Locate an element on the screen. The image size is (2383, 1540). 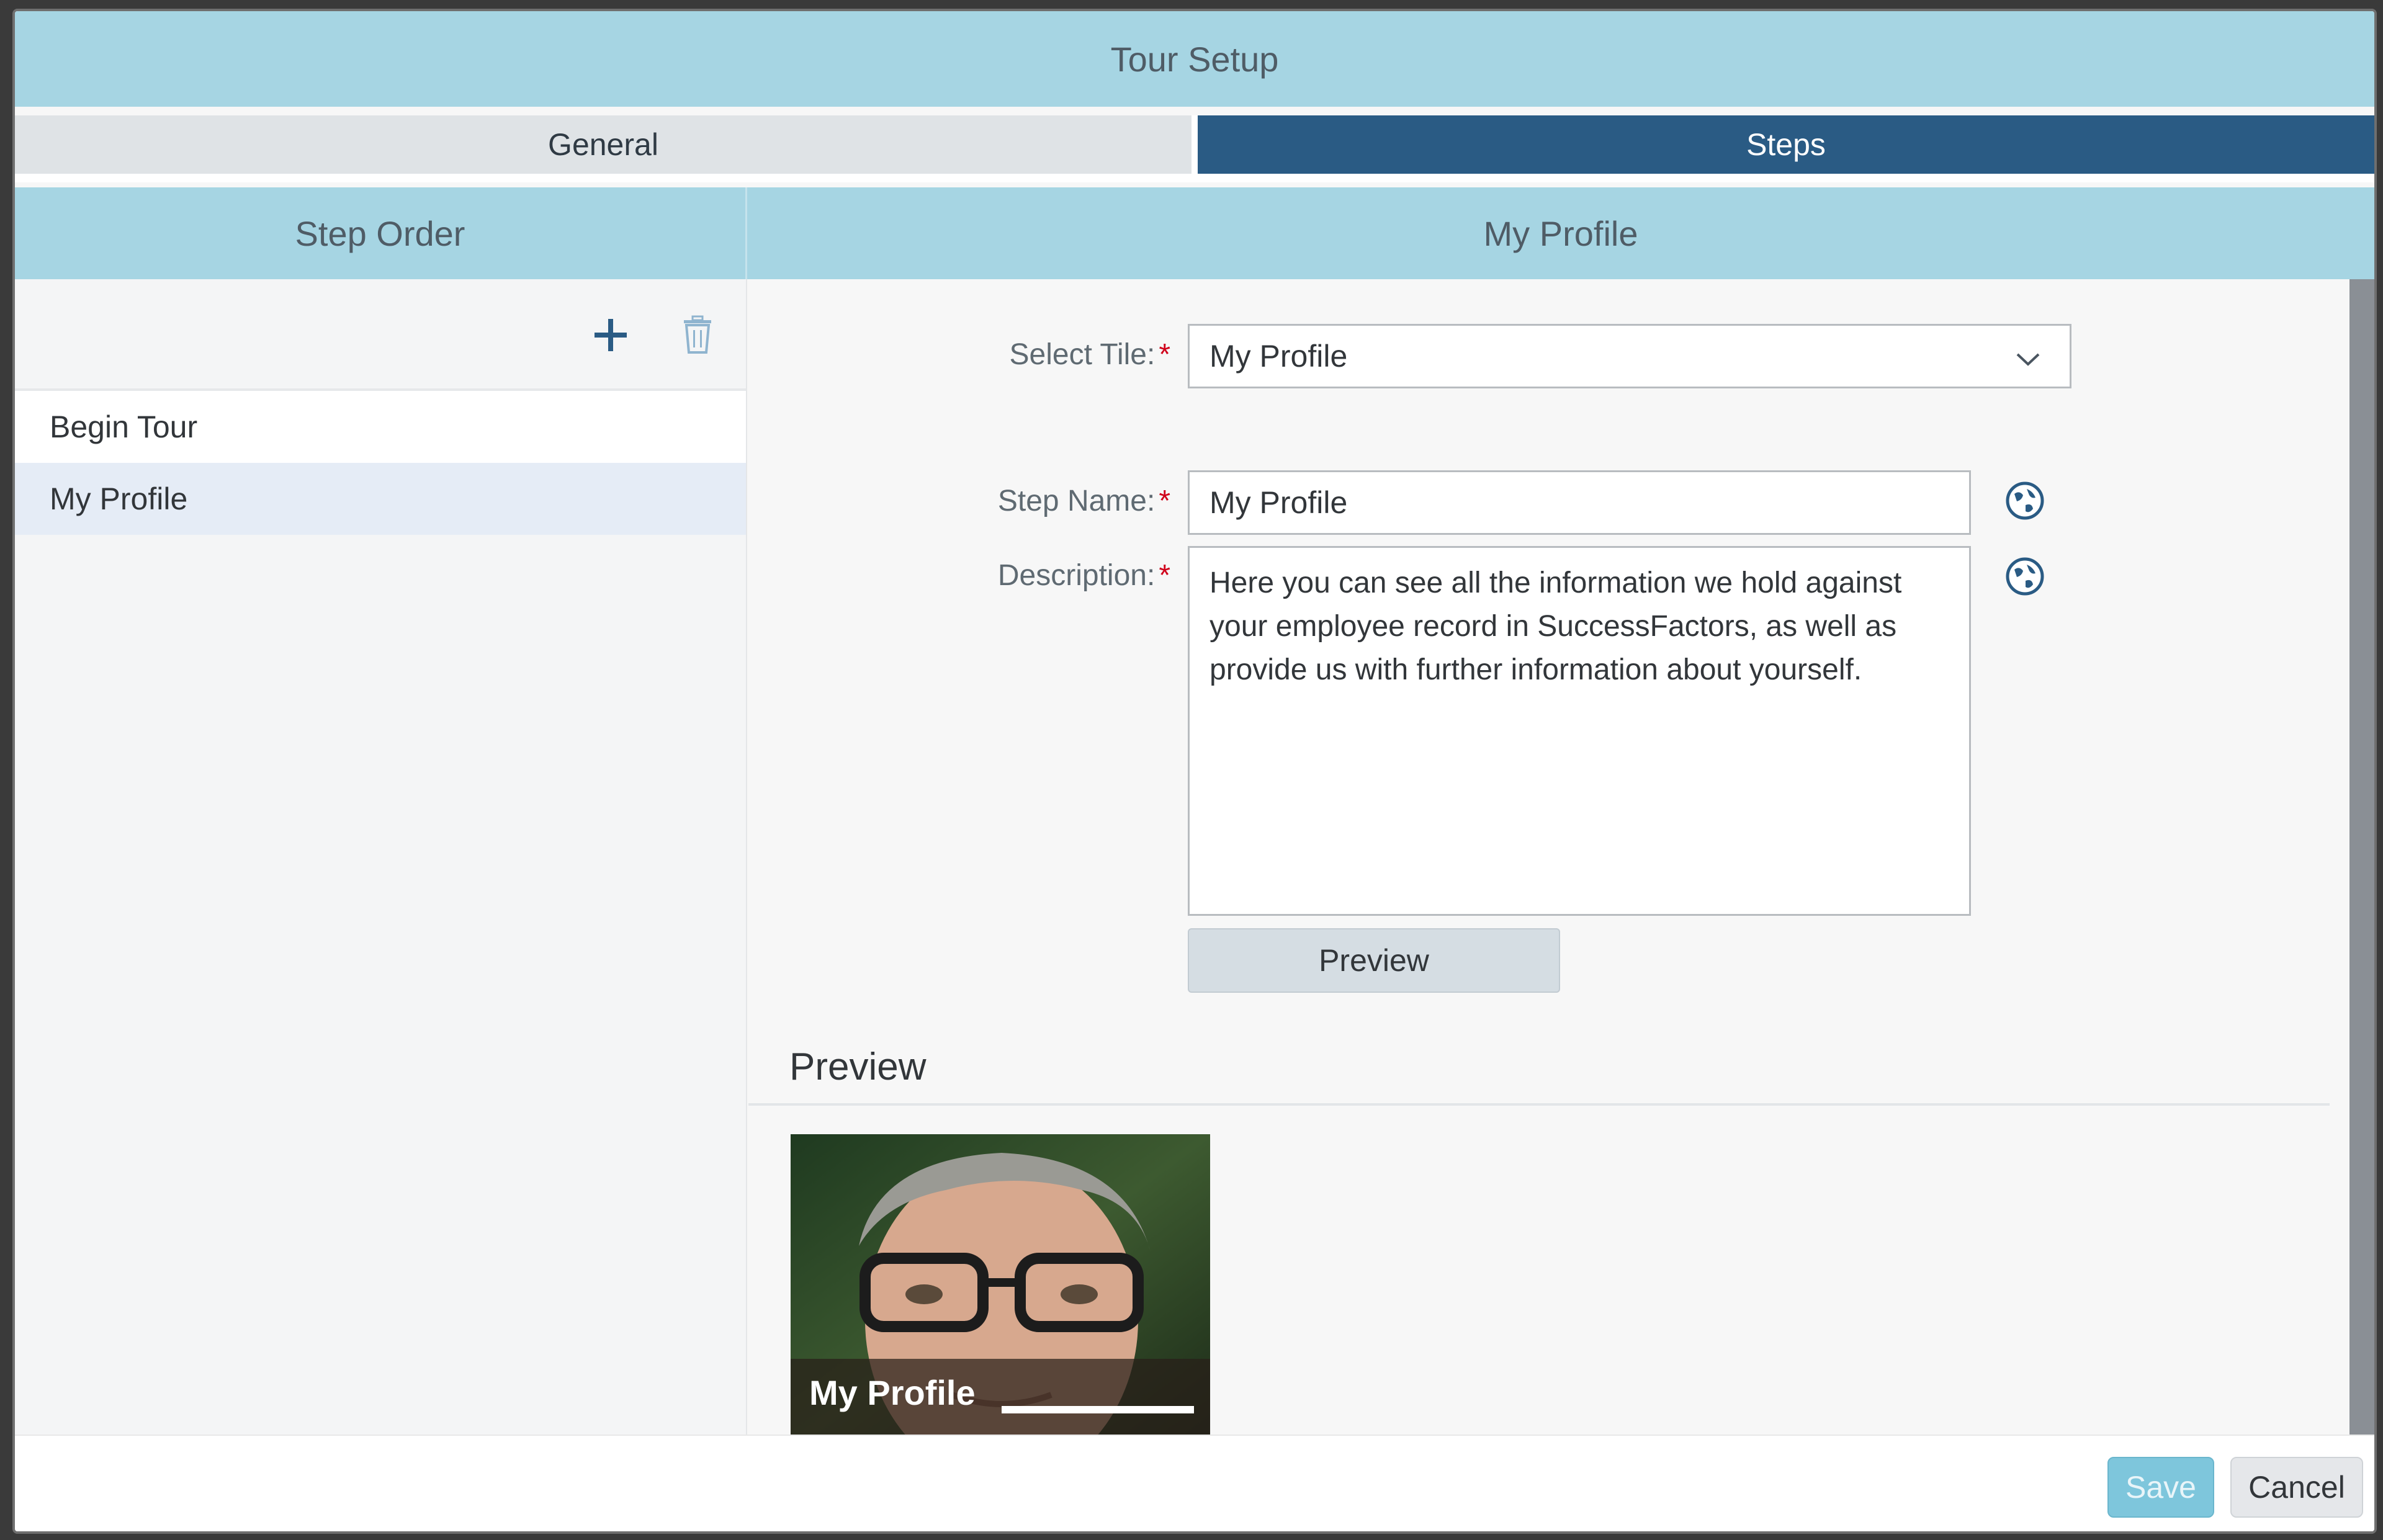
tab-steps: Steps is located at coordinates (1786, 144).